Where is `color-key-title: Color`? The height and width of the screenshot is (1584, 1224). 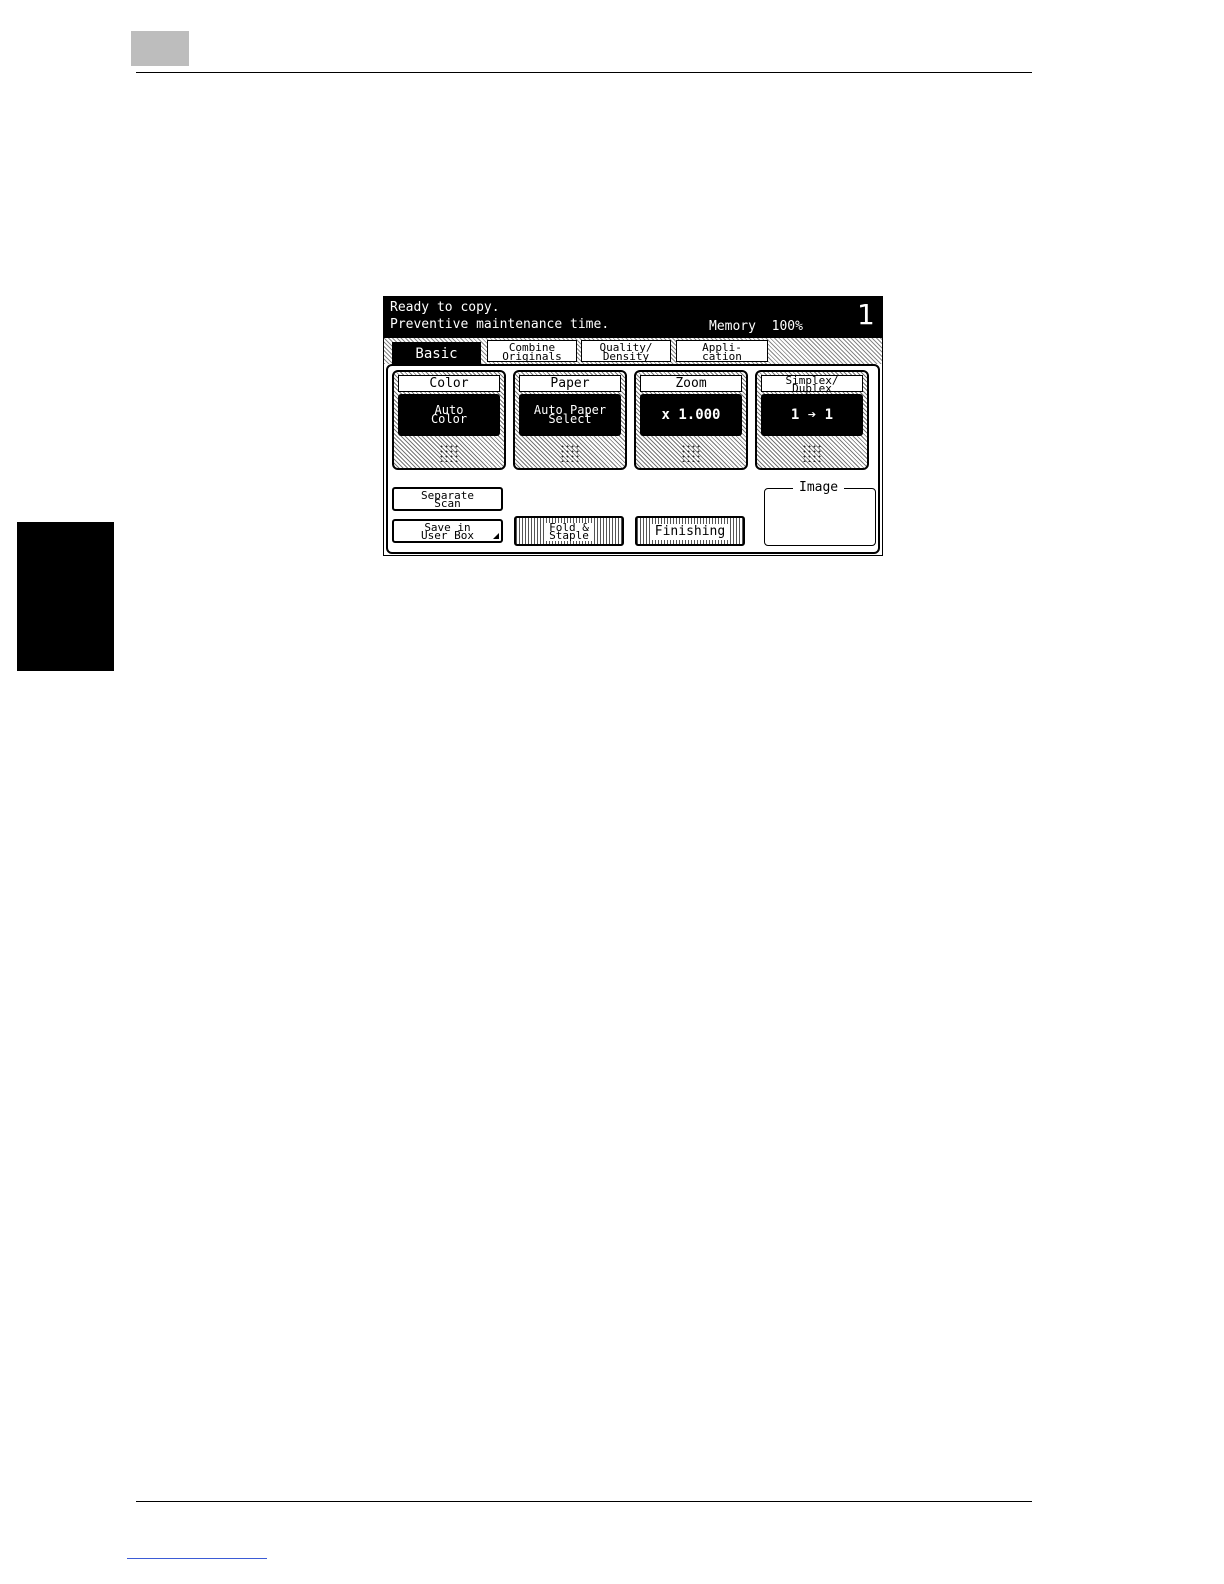
color-key-title: Color is located at coordinates (449, 383).